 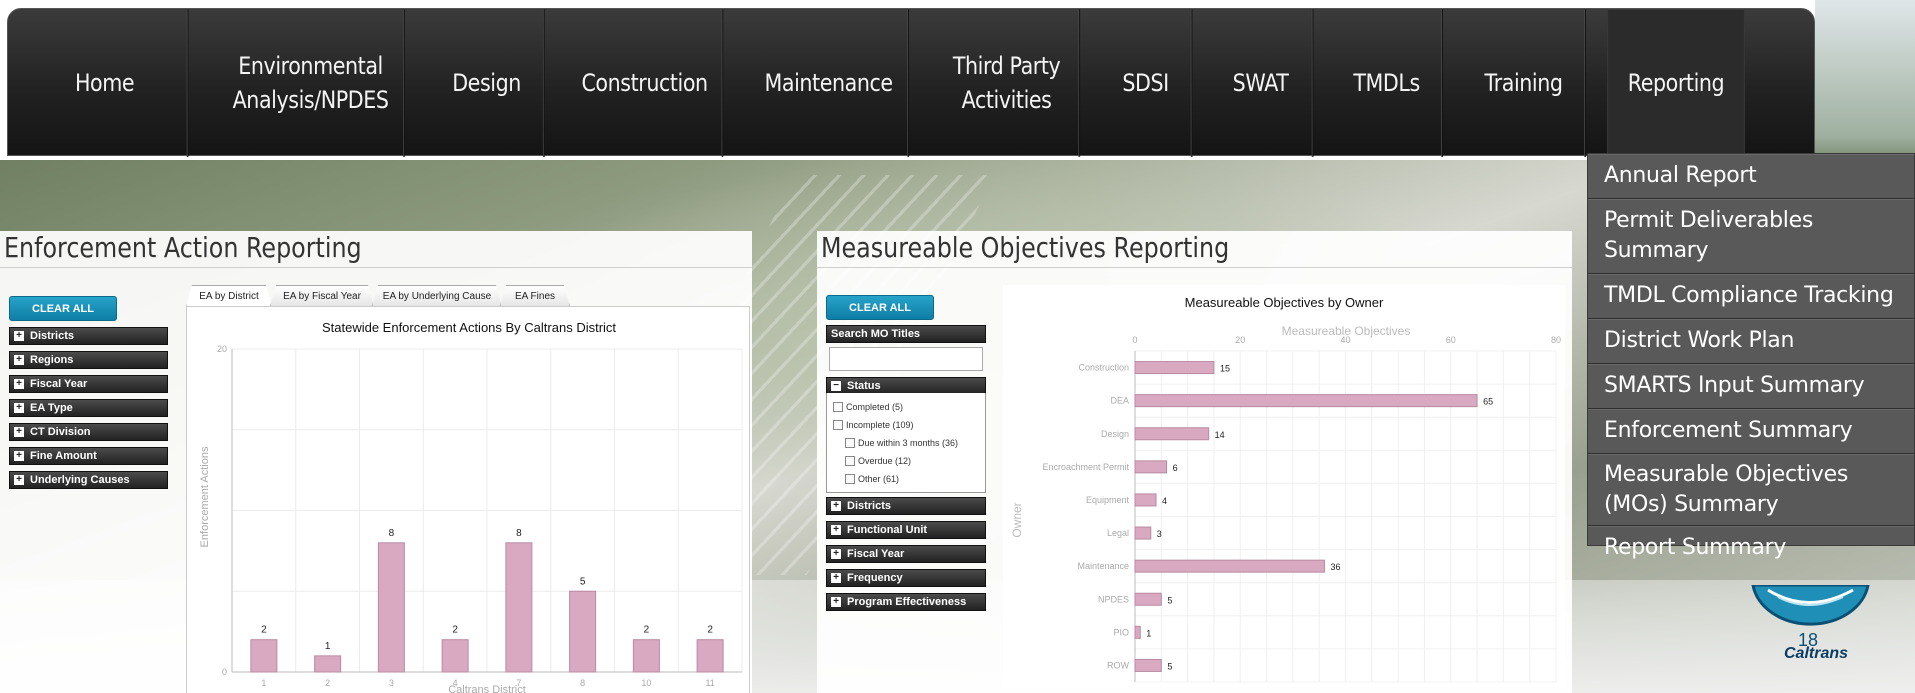 What do you see at coordinates (906, 359) in the screenshot?
I see `search-mo-titles-input` at bounding box center [906, 359].